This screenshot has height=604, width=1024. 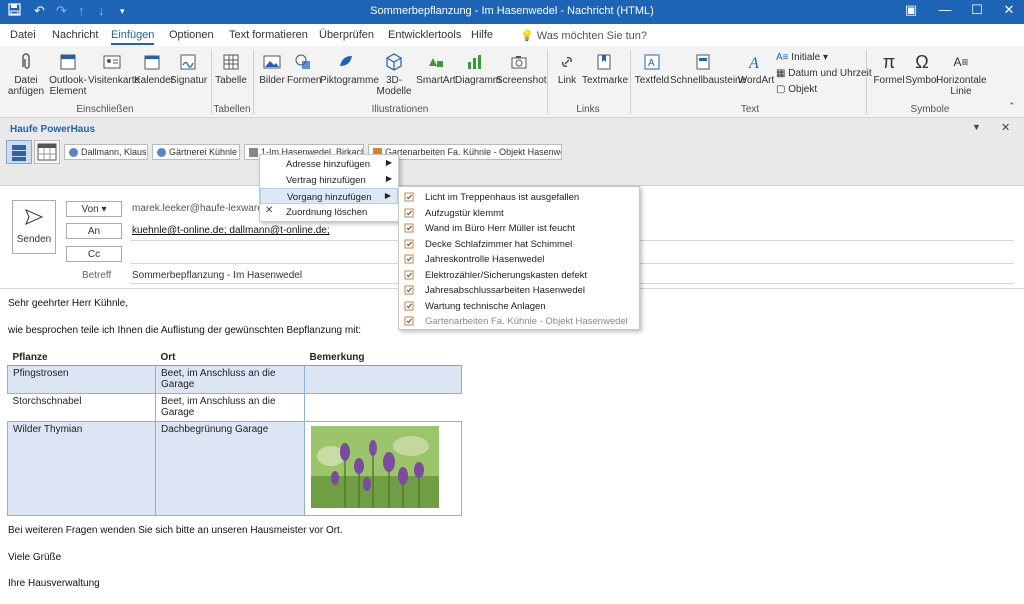 I want to click on screenshot-button: Screenshot, so click(x=521, y=69).